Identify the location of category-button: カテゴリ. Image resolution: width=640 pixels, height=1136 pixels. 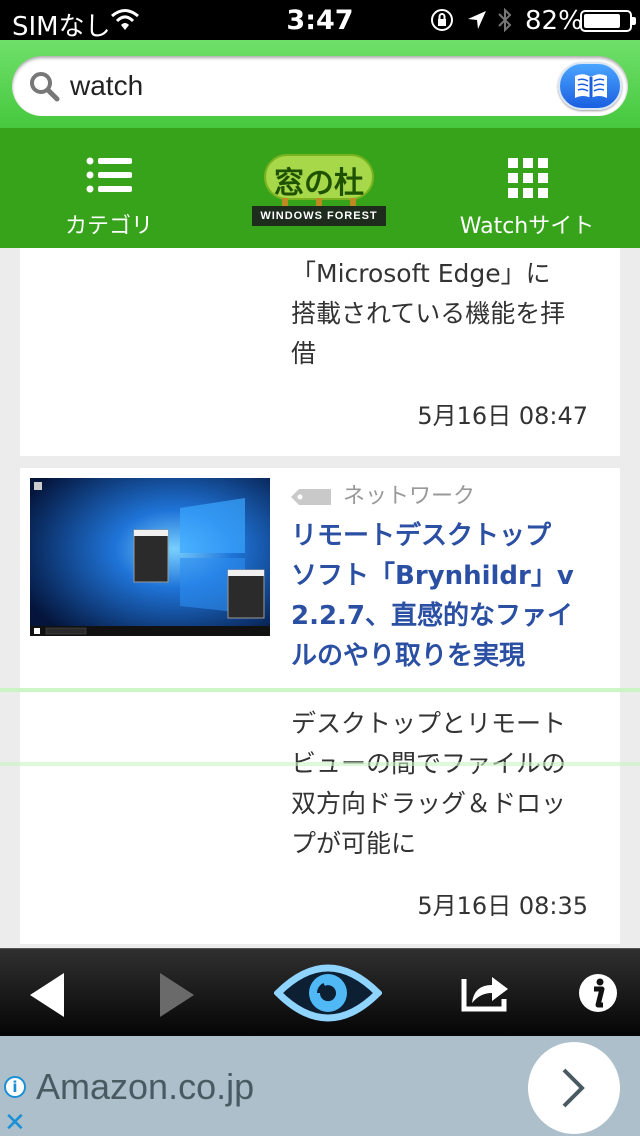
(109, 188).